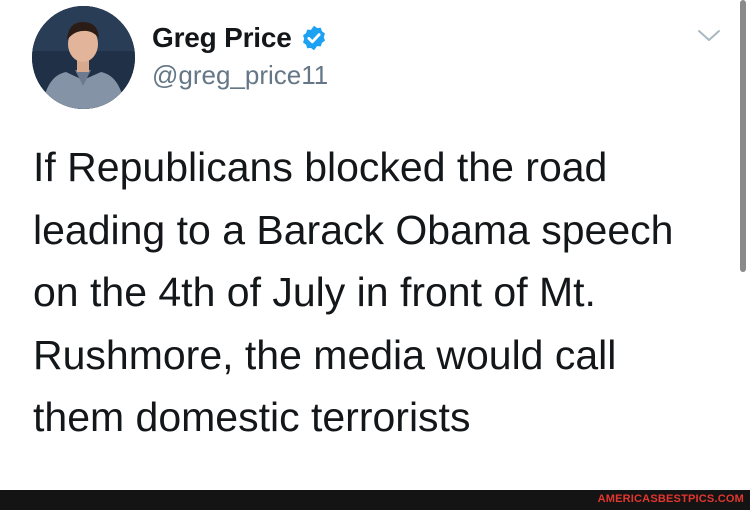 This screenshot has width=750, height=510. I want to click on tweet-line: Rushmore, the media would call, so click(325, 354).